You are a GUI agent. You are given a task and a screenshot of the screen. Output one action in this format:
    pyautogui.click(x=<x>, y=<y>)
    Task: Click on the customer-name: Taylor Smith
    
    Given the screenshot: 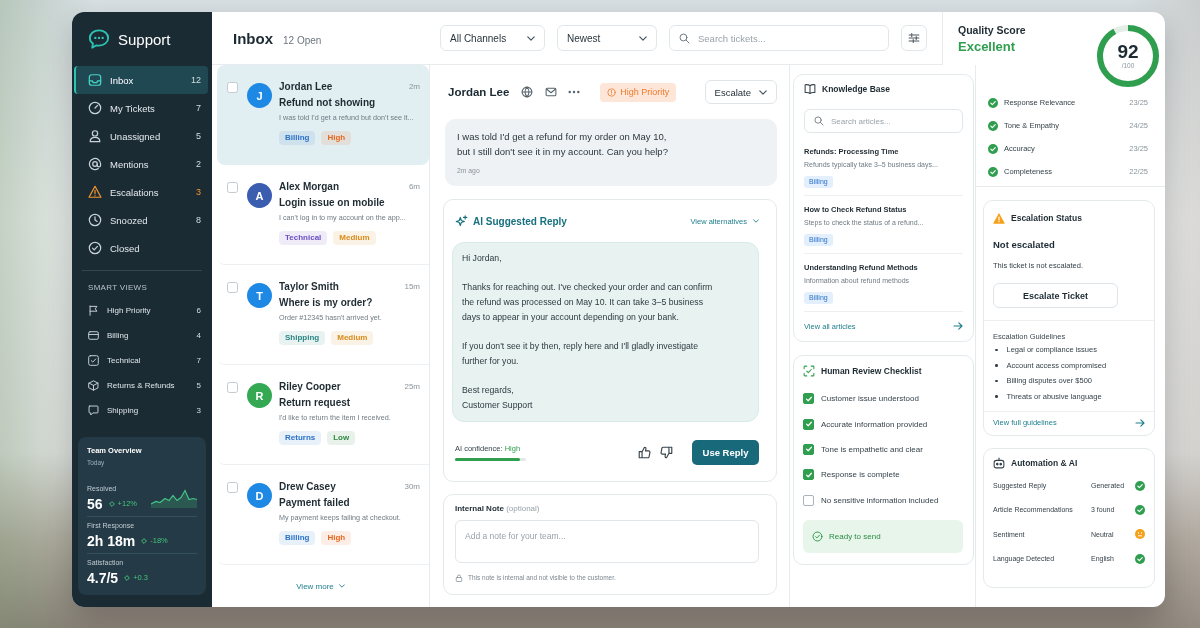 What is the action you would take?
    pyautogui.click(x=309, y=286)
    